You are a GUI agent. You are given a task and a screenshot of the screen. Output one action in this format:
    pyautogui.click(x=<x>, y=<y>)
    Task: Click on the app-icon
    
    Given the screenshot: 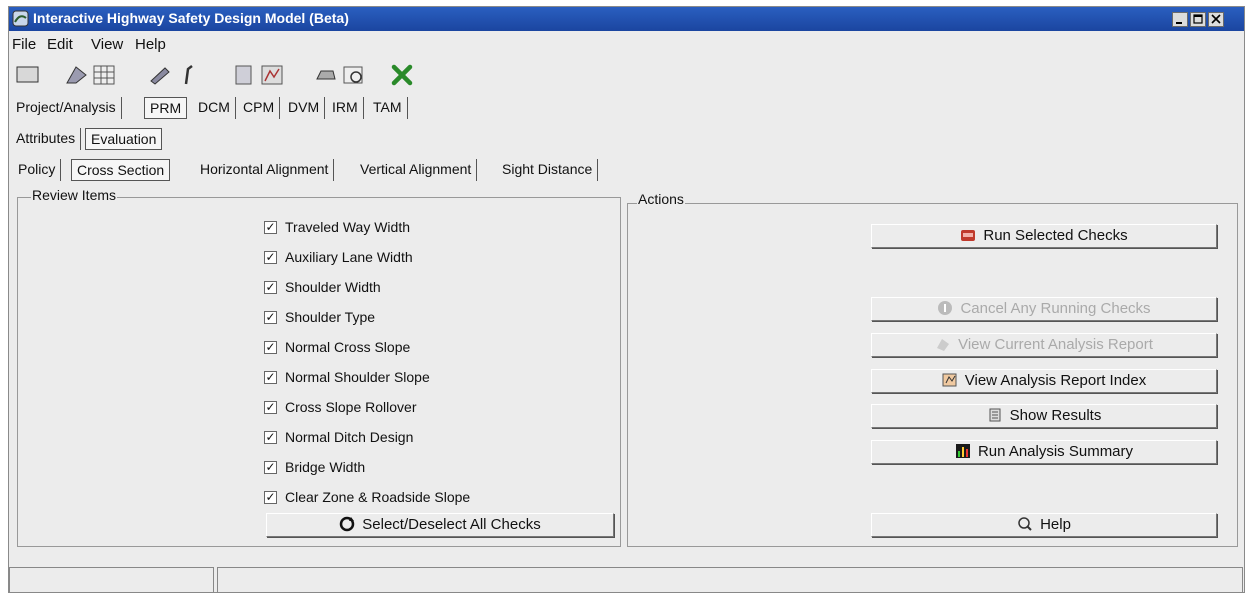 What is the action you would take?
    pyautogui.click(x=20, y=18)
    